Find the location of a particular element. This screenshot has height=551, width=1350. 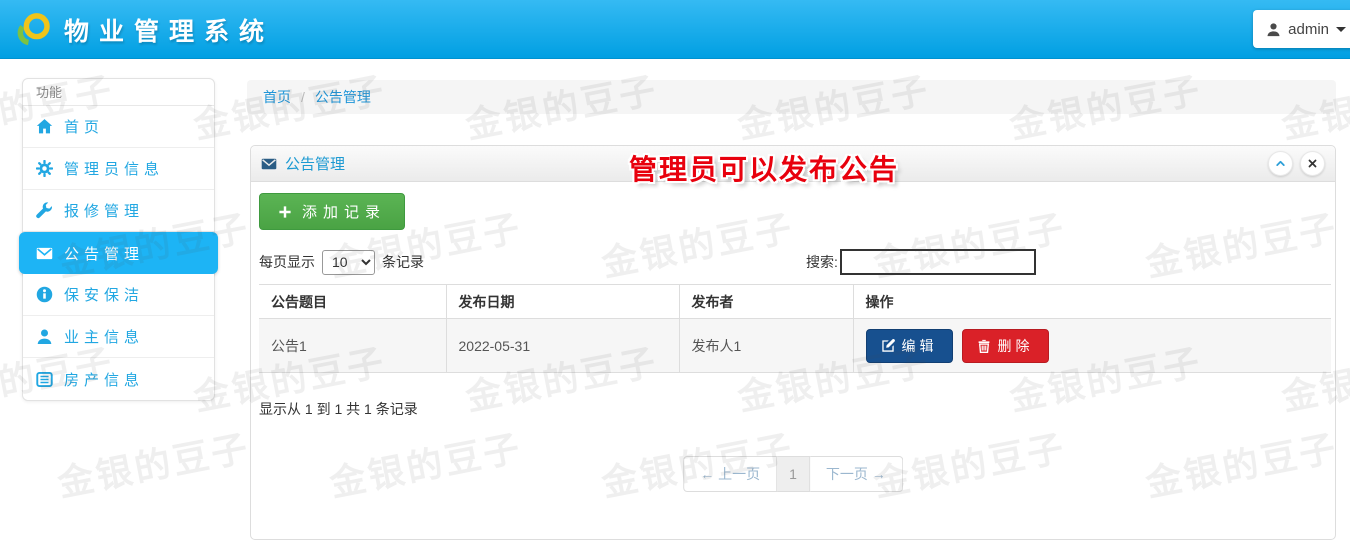

pagination-prev-button: ← 上一页 is located at coordinates (730, 474).